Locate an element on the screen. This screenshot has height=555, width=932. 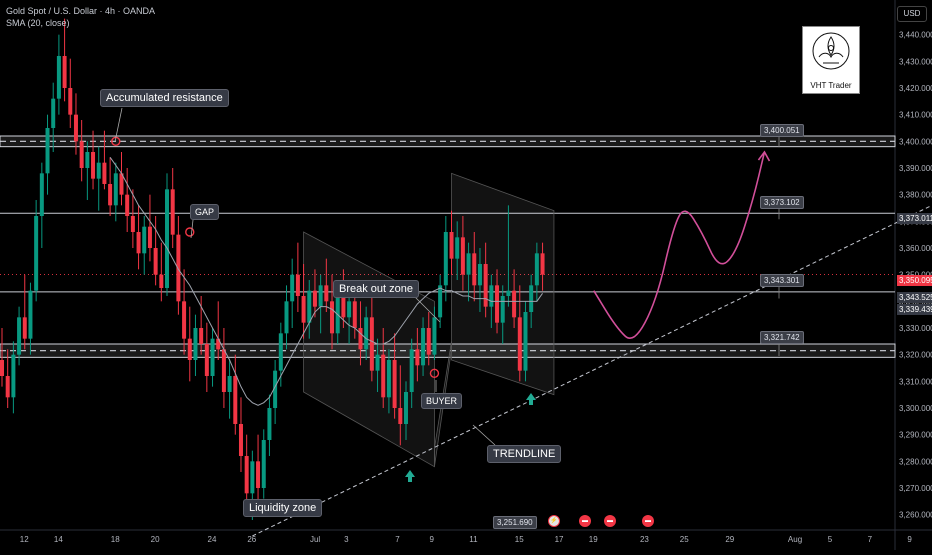
y-tick-label: 3,380.000 is located at coordinates (915, 195).